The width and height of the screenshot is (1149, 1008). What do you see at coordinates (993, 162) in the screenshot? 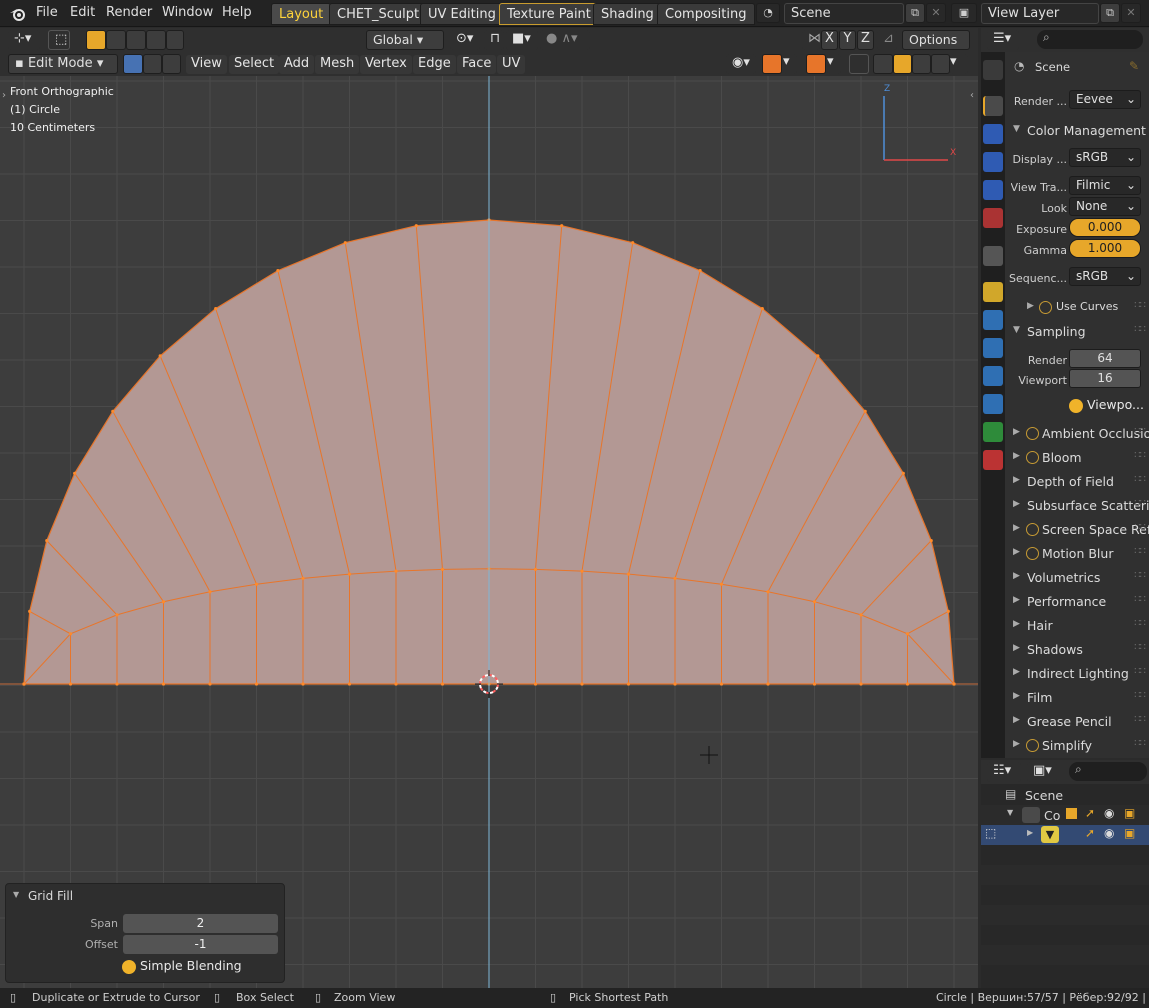
I see `view-layer-tab-icon` at bounding box center [993, 162].